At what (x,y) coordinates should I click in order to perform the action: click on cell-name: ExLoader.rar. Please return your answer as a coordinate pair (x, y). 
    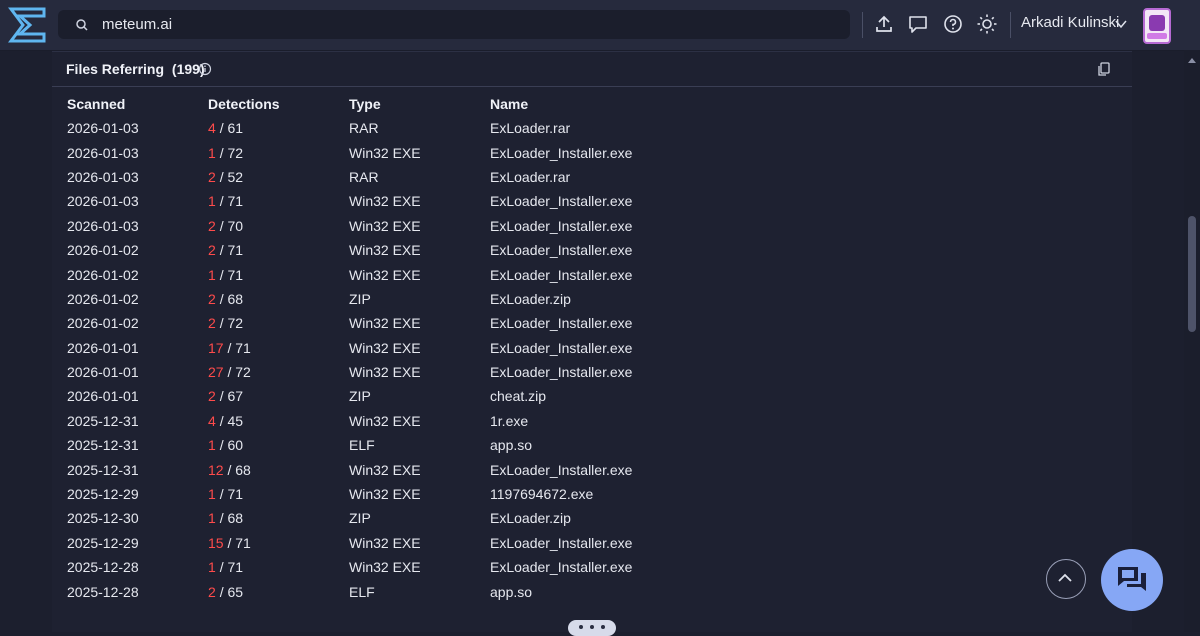
    Looking at the image, I should click on (682, 177).